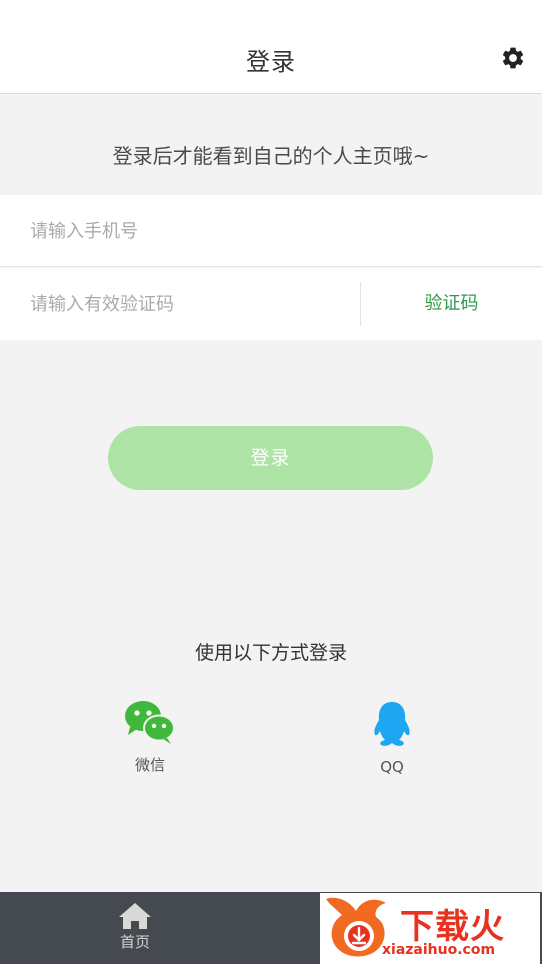  I want to click on page-title: 登录, so click(271, 62).